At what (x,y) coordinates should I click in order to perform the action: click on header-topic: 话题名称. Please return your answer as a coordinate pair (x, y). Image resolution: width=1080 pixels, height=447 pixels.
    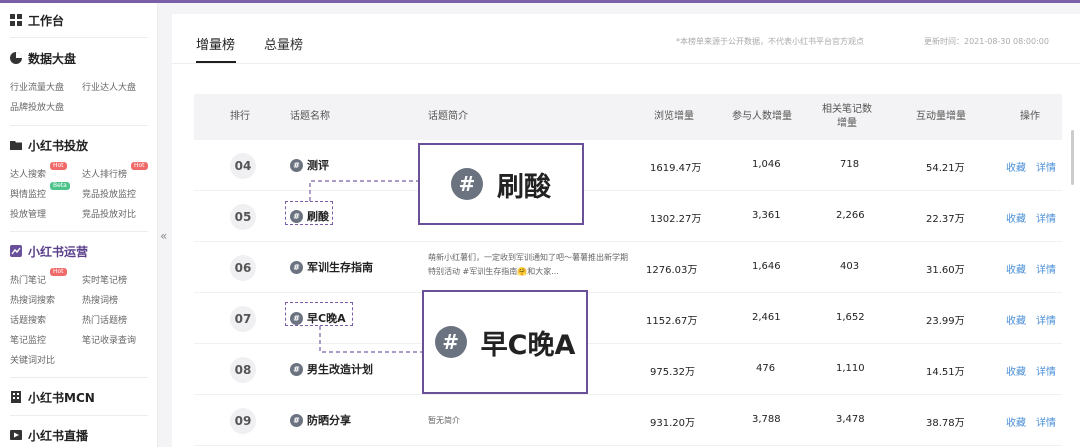
    Looking at the image, I should click on (310, 116).